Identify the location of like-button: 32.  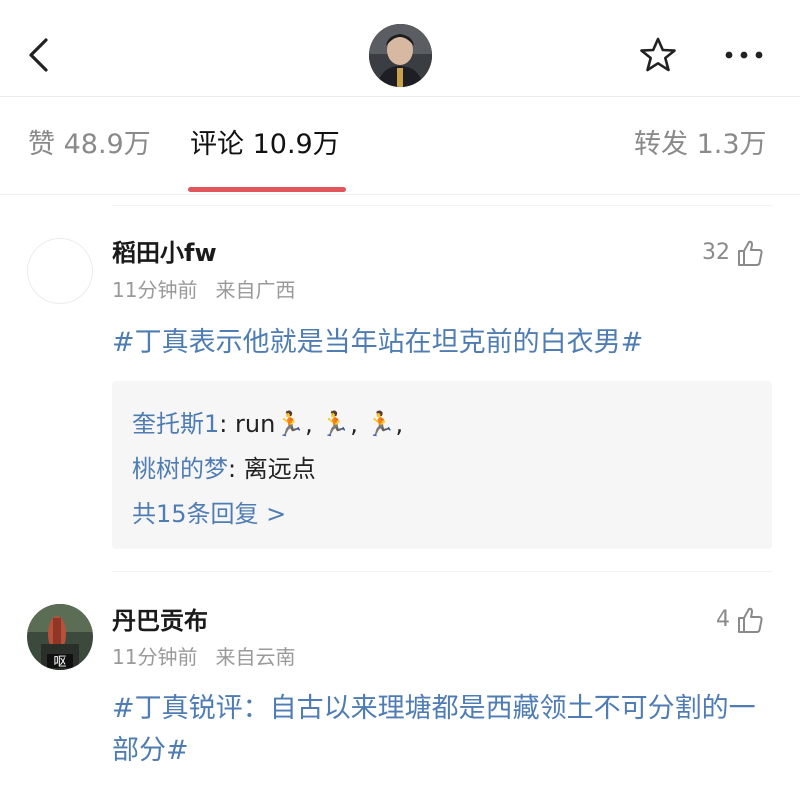
(733, 253).